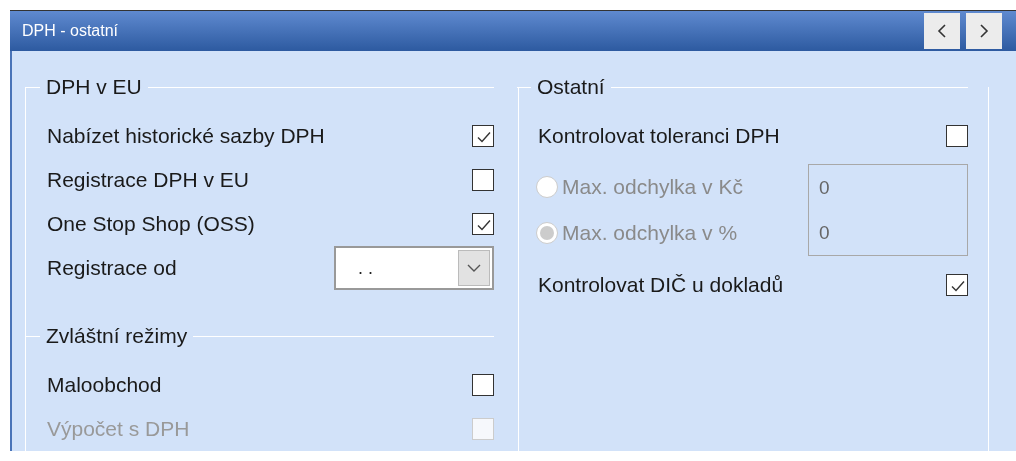 The width and height of the screenshot is (1016, 461). What do you see at coordinates (118, 429) in the screenshot?
I see `checkbox-label: Výpočet s DPH` at bounding box center [118, 429].